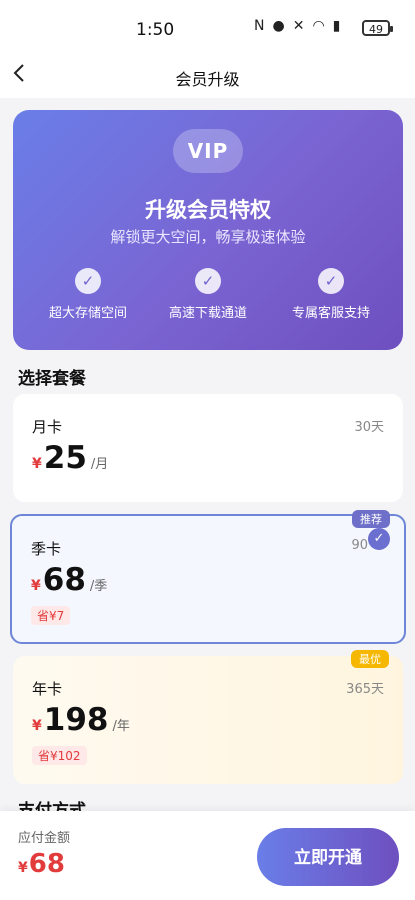  Describe the element at coordinates (208, 577) in the screenshot. I see `plan-card-quarter: 推荐 季卡 90 ✓ ¥ 68 /季 省¥7` at that location.